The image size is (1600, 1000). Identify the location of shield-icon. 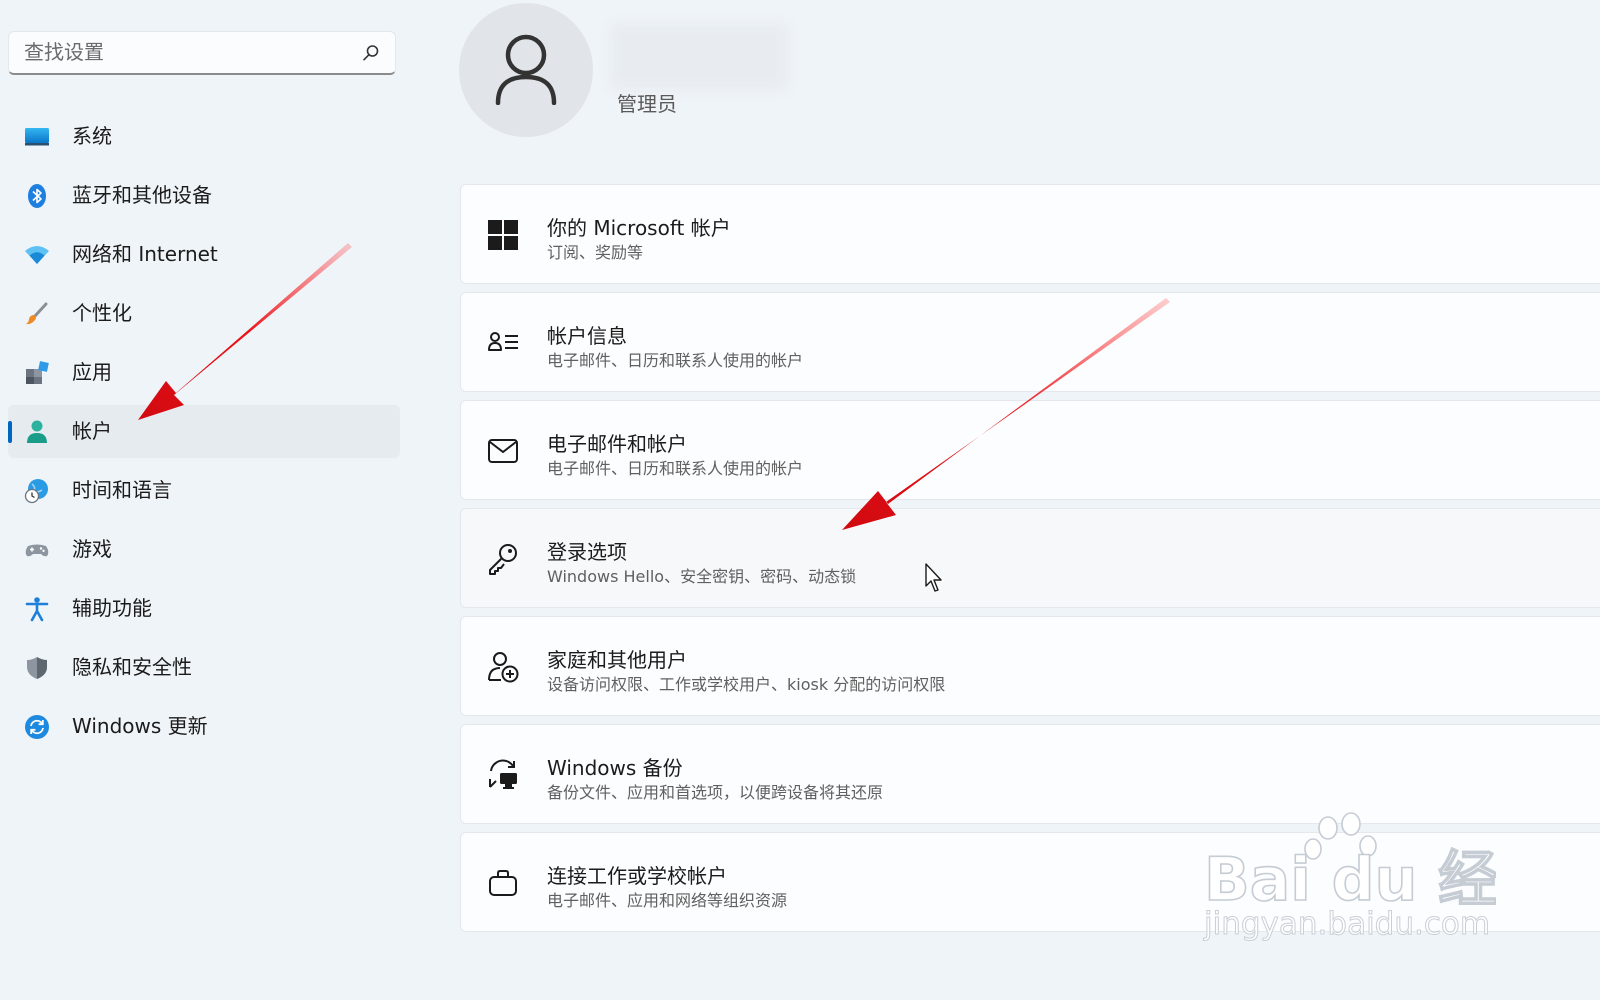
(37, 668).